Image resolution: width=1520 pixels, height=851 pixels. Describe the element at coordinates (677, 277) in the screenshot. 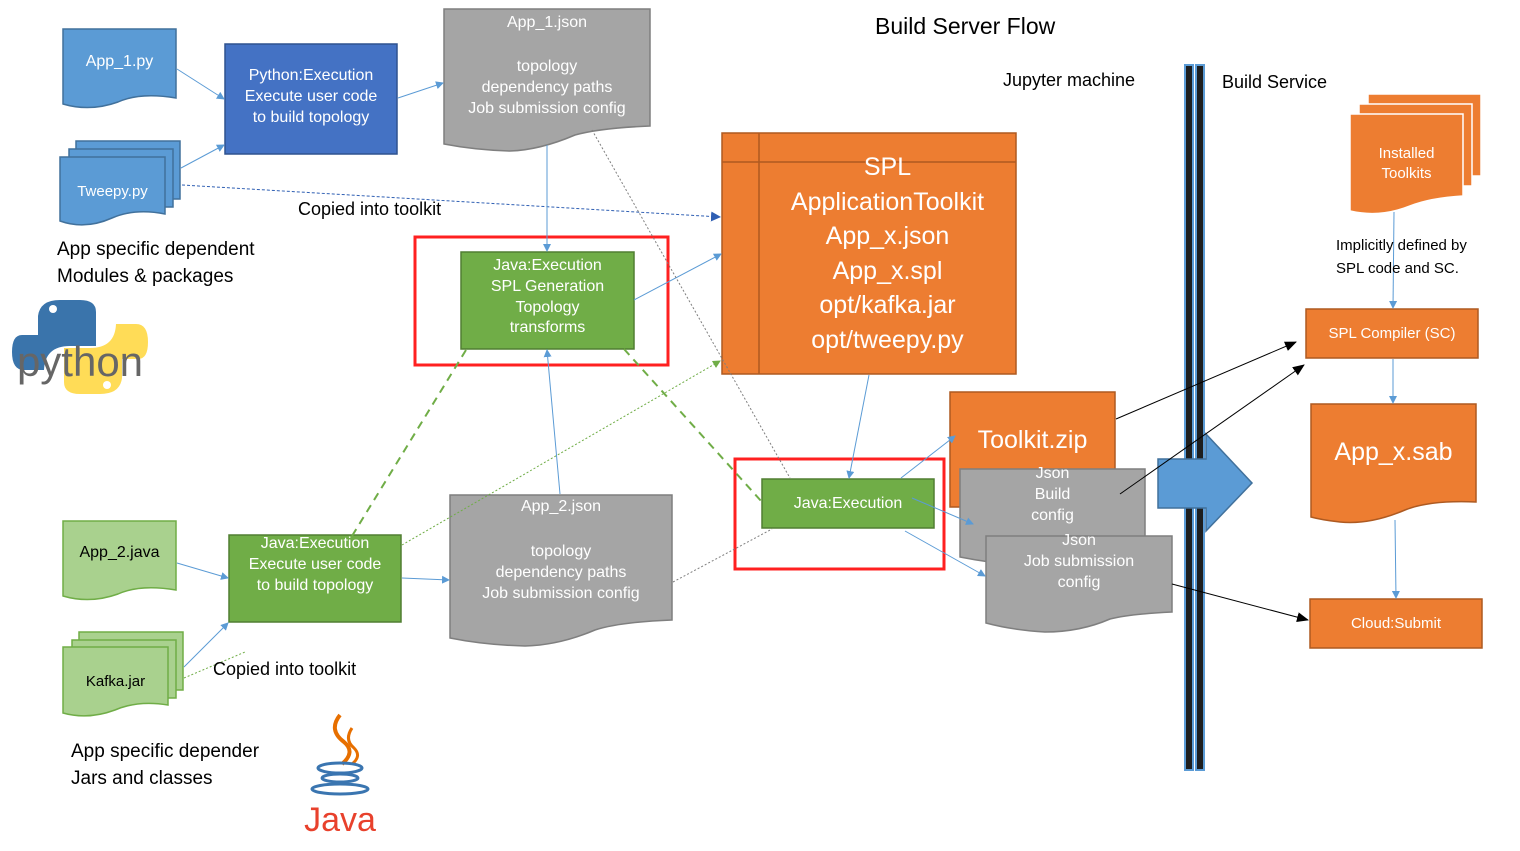

I see `spl-gen-to-toolkit` at that location.